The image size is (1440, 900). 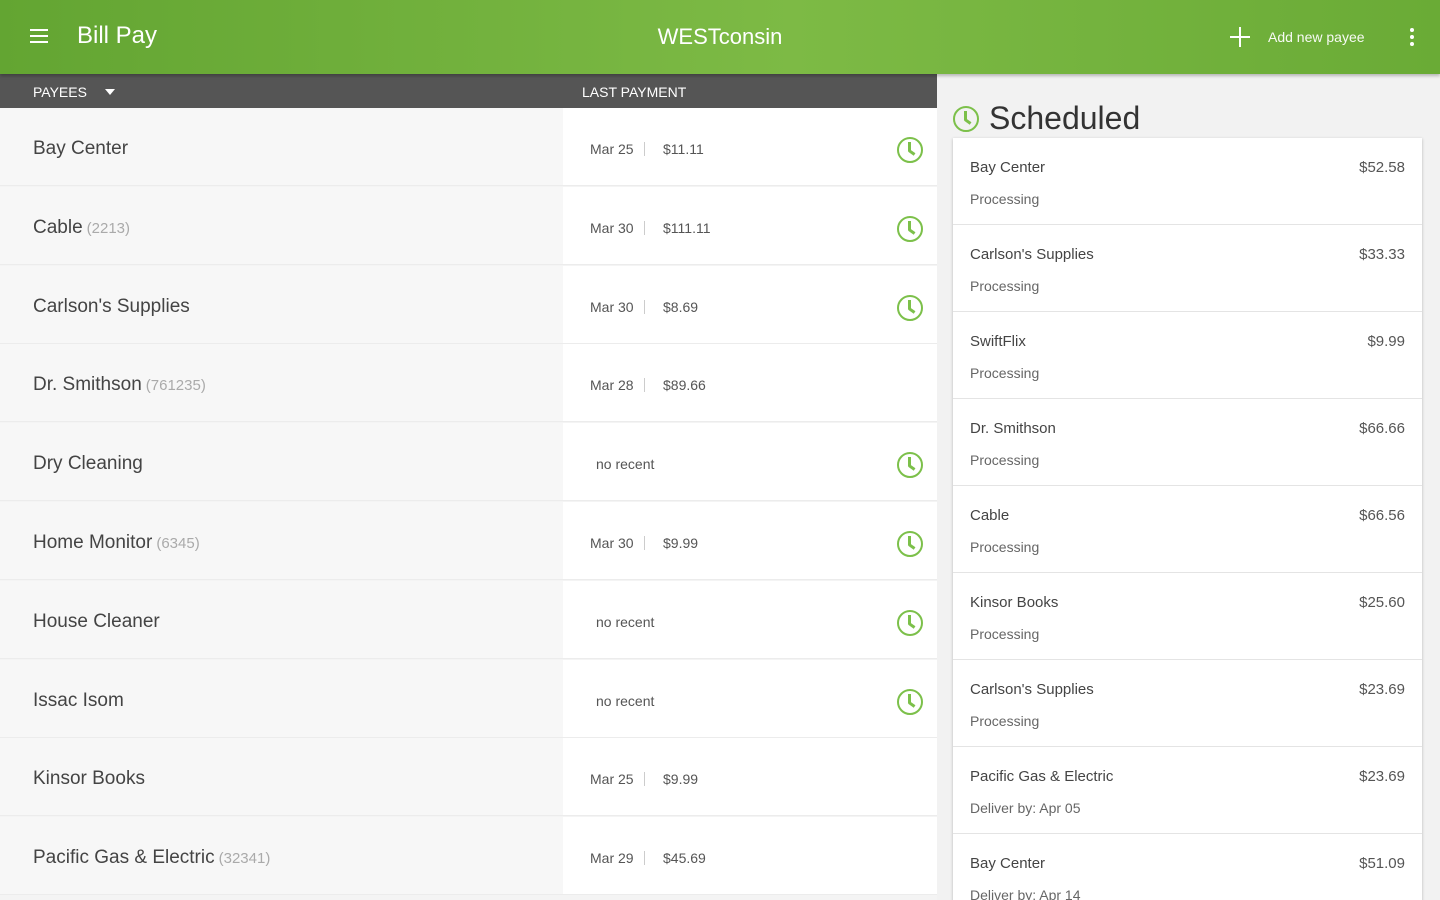 I want to click on scheduled-amount: $51.09, so click(x=1382, y=863).